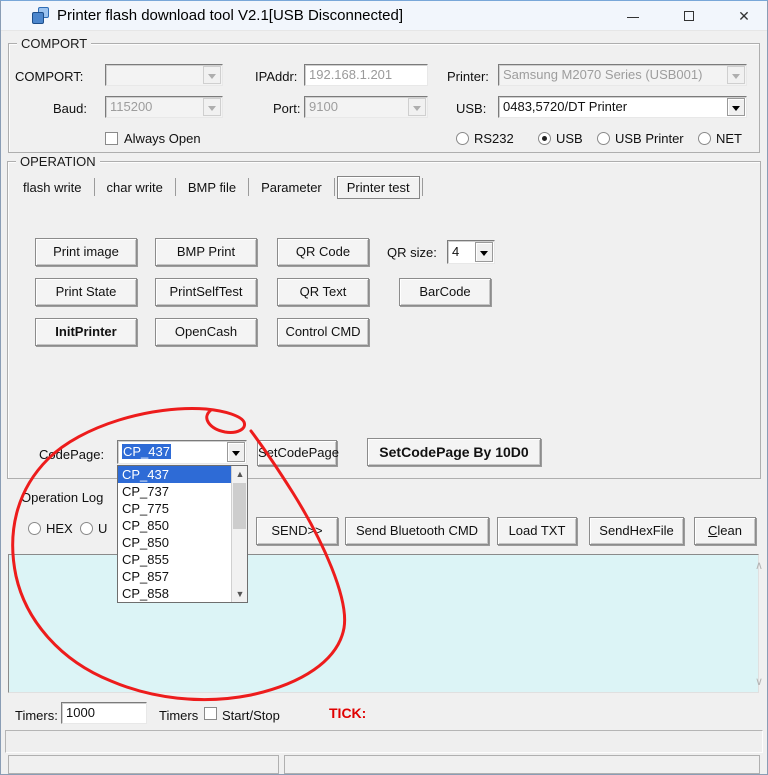  What do you see at coordinates (86, 292) in the screenshot?
I see `print-state-button: Print State` at bounding box center [86, 292].